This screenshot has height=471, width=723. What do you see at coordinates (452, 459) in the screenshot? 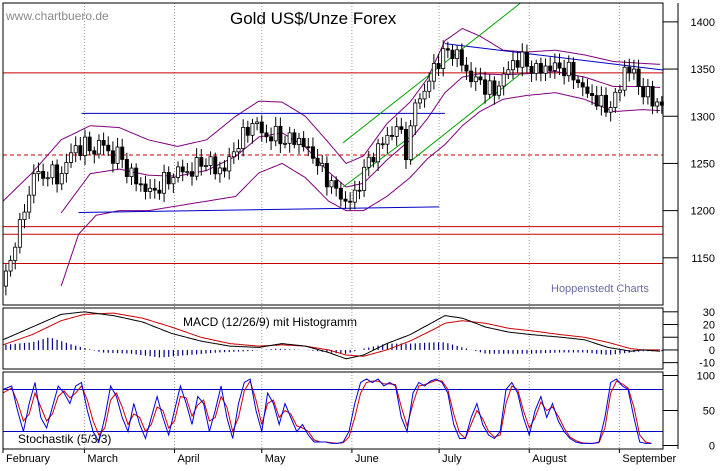
I see `x-tick-label: July` at bounding box center [452, 459].